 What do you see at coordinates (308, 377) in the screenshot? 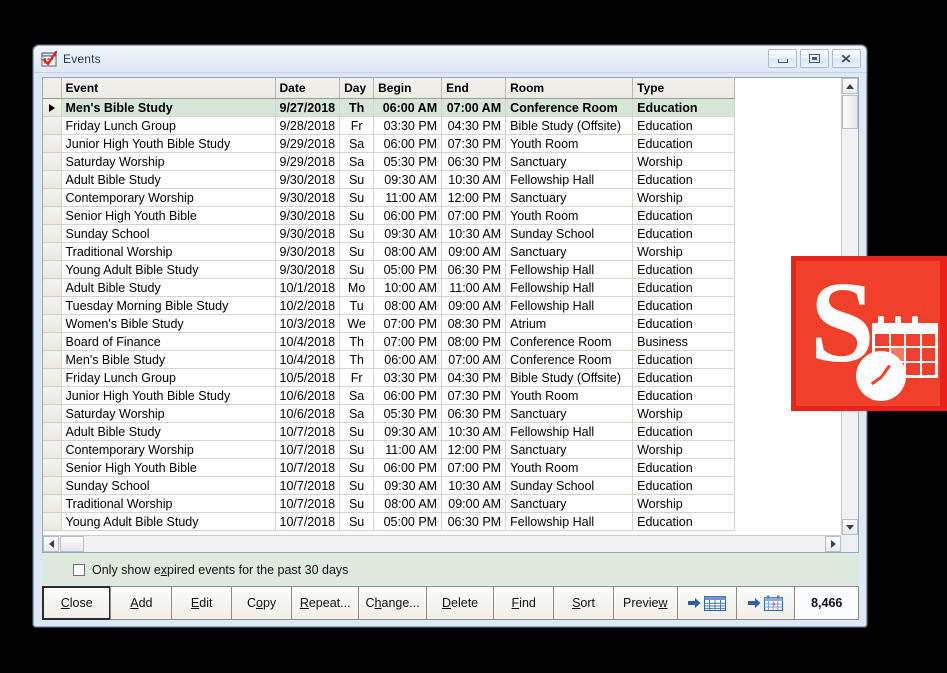
I see `cell-date: 10/5/2018` at bounding box center [308, 377].